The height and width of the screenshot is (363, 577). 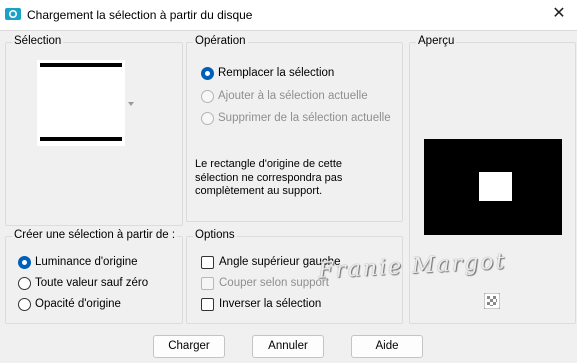 I want to click on radio-add-selection: Ajouter à la sélection actuelle, so click(x=284, y=96).